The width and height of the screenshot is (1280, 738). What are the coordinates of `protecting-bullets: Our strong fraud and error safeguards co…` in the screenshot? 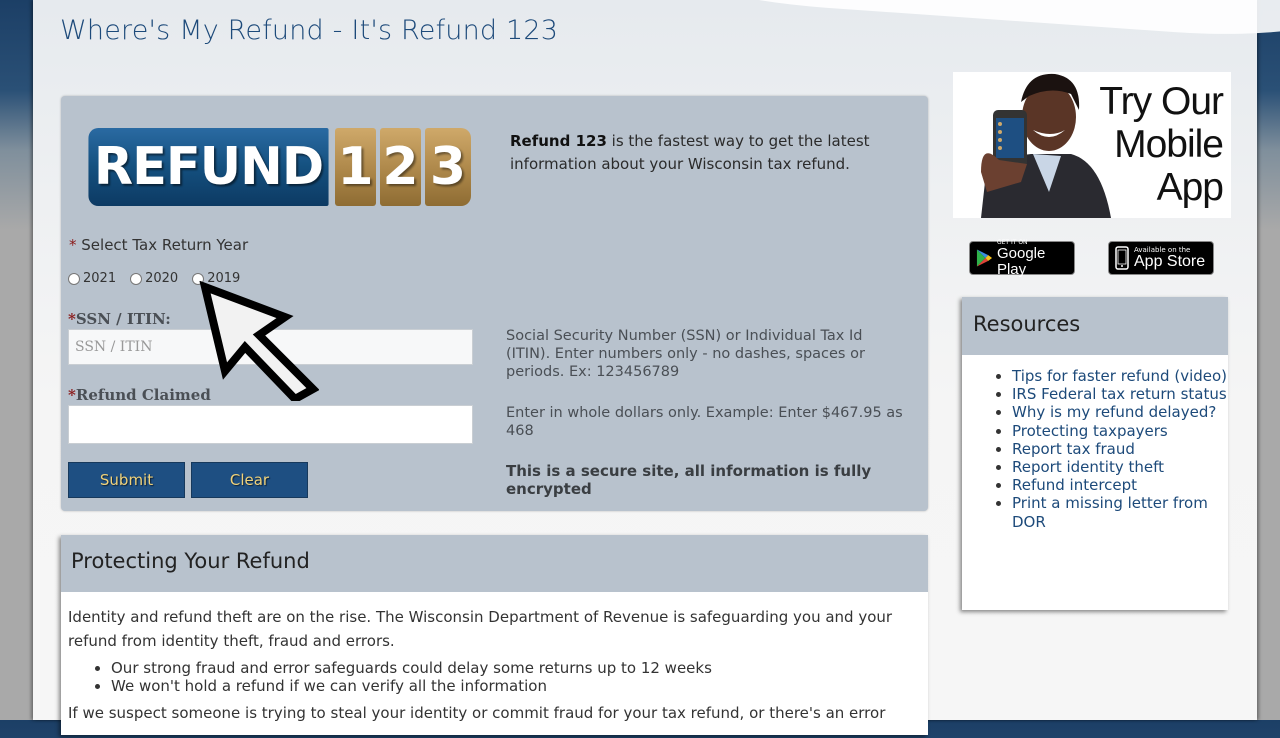 It's located at (494, 677).